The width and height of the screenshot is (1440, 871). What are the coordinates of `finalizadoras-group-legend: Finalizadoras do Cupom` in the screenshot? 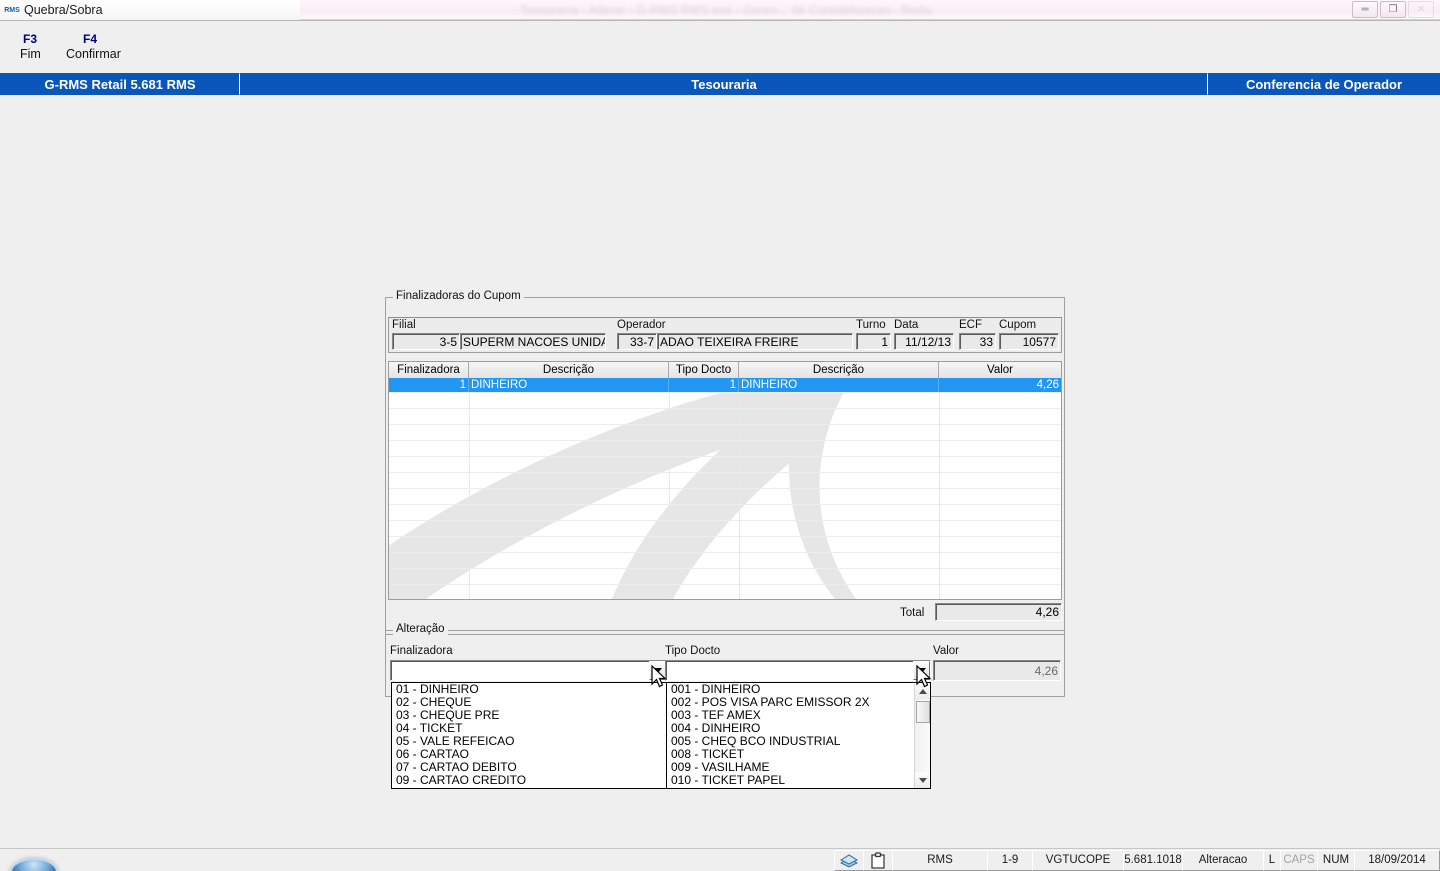 It's located at (458, 296).